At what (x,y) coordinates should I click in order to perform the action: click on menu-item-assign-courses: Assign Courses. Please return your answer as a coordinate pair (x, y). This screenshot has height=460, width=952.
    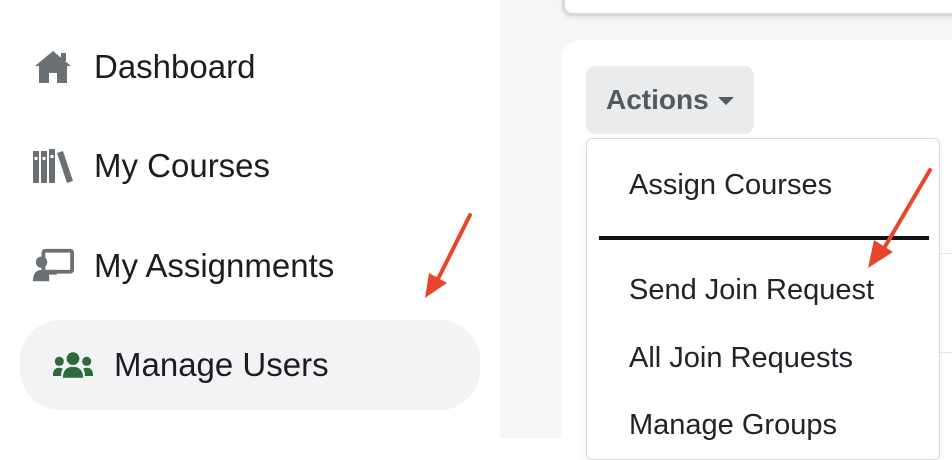
    Looking at the image, I should click on (730, 185).